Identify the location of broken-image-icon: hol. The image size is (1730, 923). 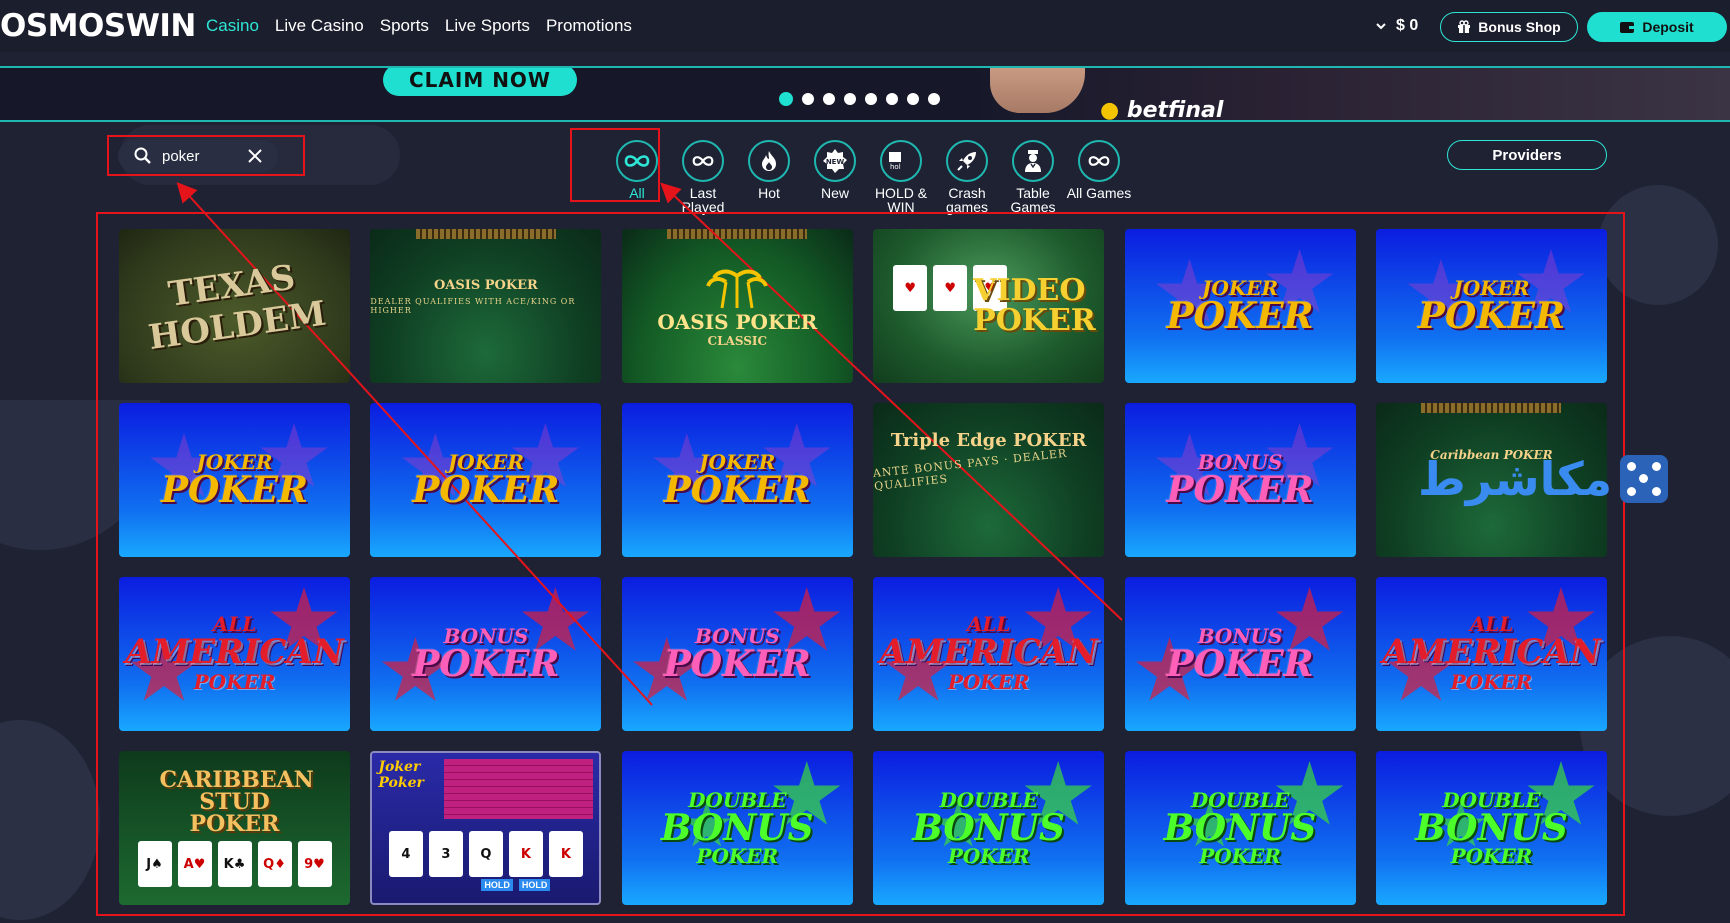
(901, 161).